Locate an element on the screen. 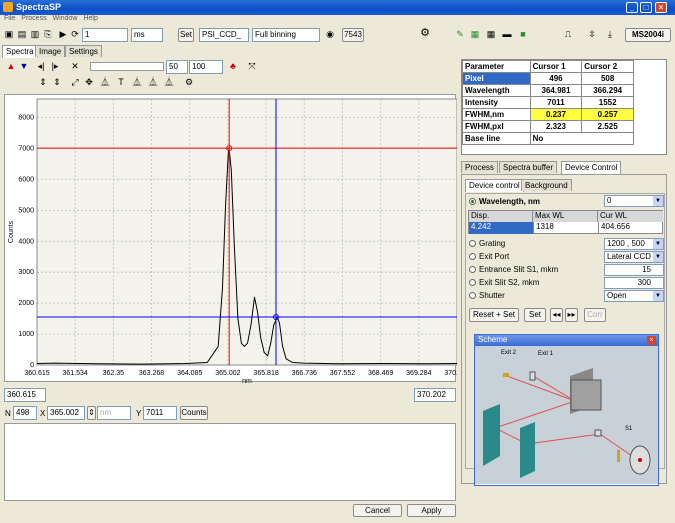 Image resolution: width=675 pixels, height=523 pixels. param-value: 0.237 is located at coordinates (556, 114).